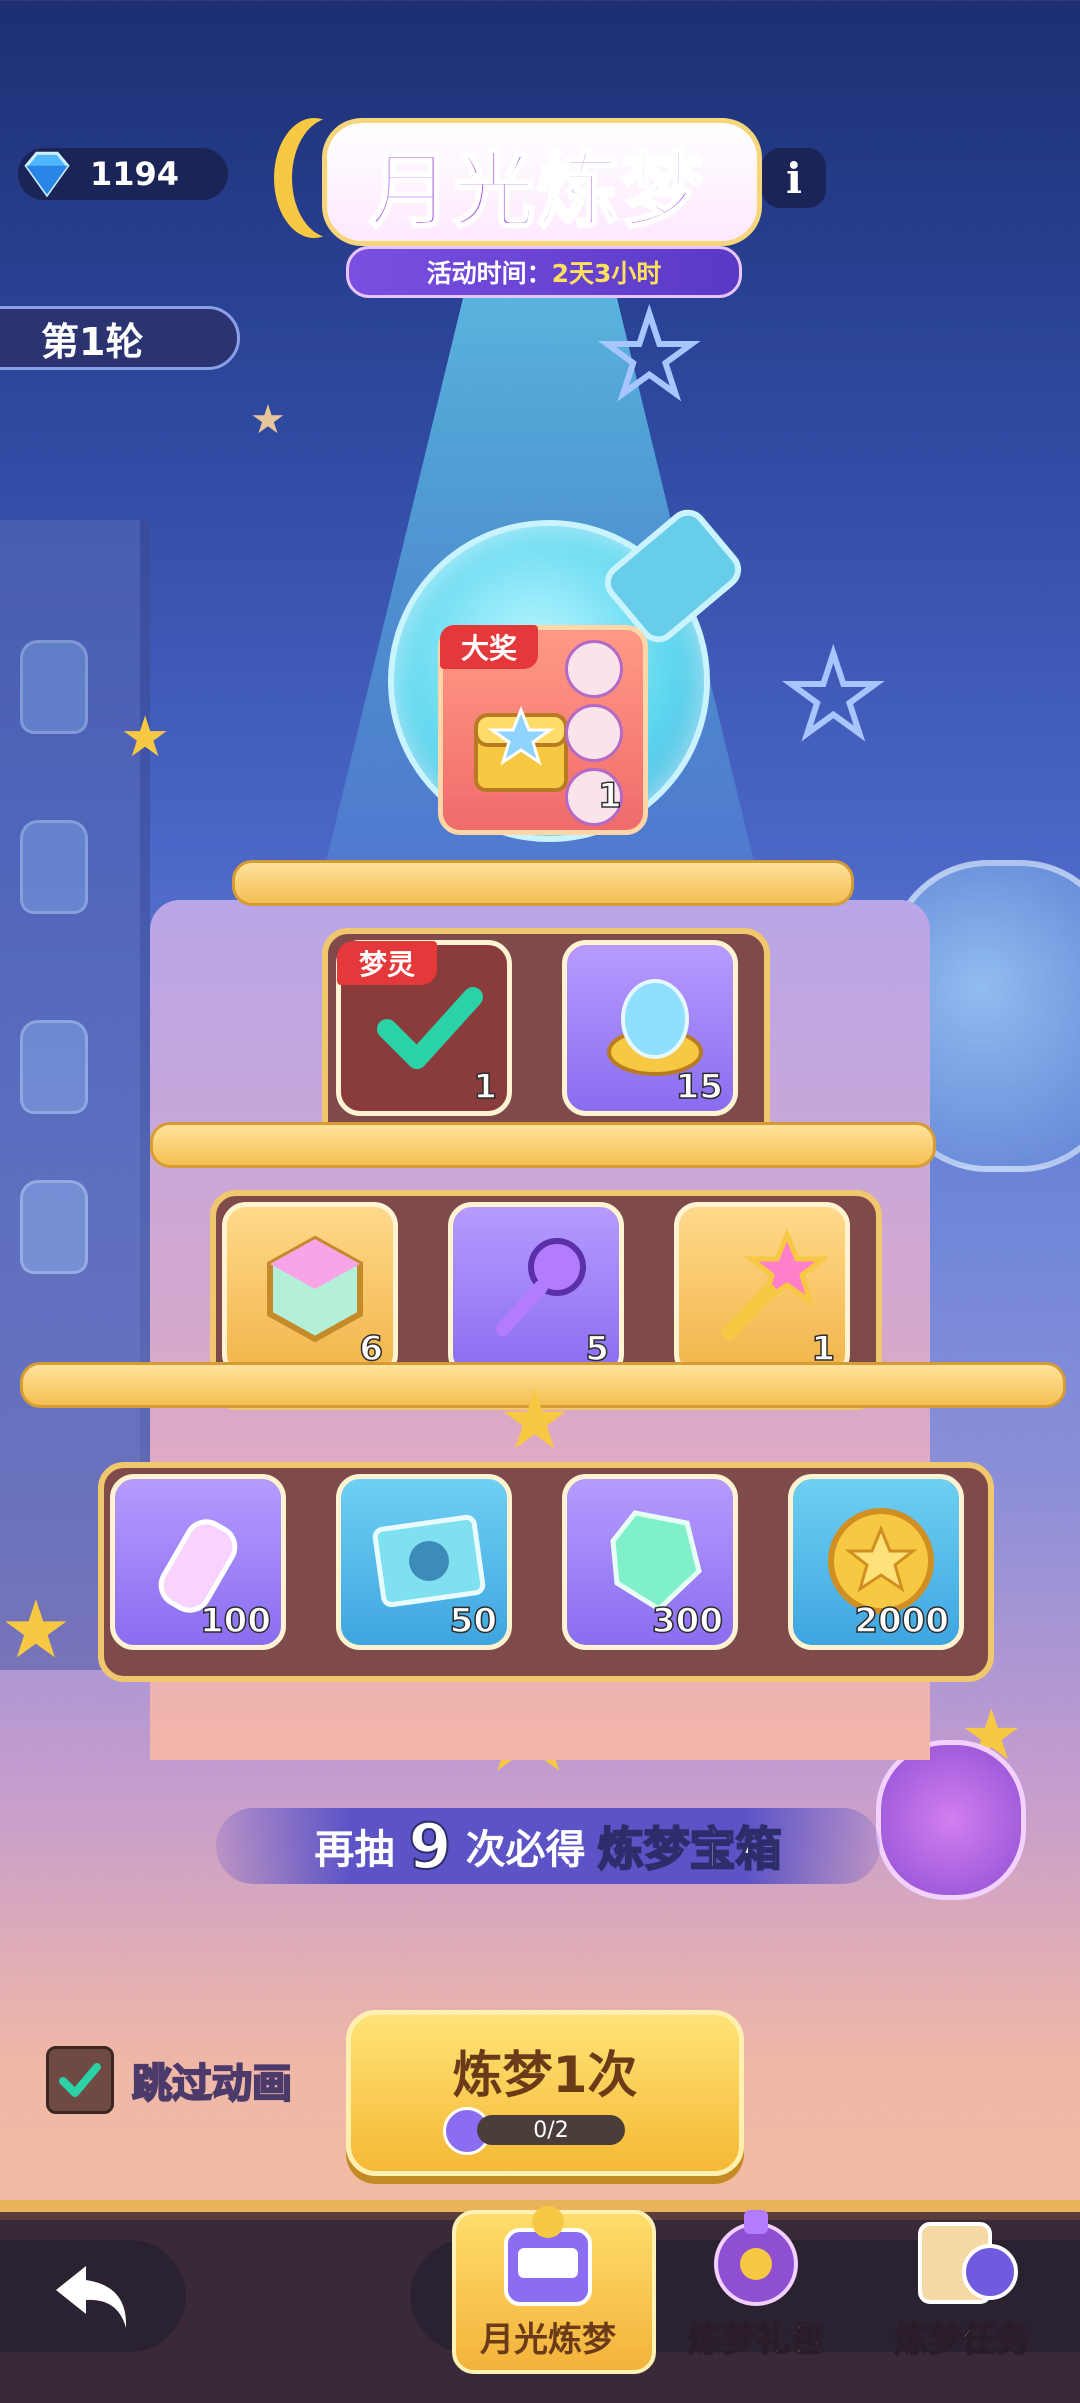 The width and height of the screenshot is (1080, 2403). I want to click on skip-animation-label: 跳过动画, so click(212, 2084).